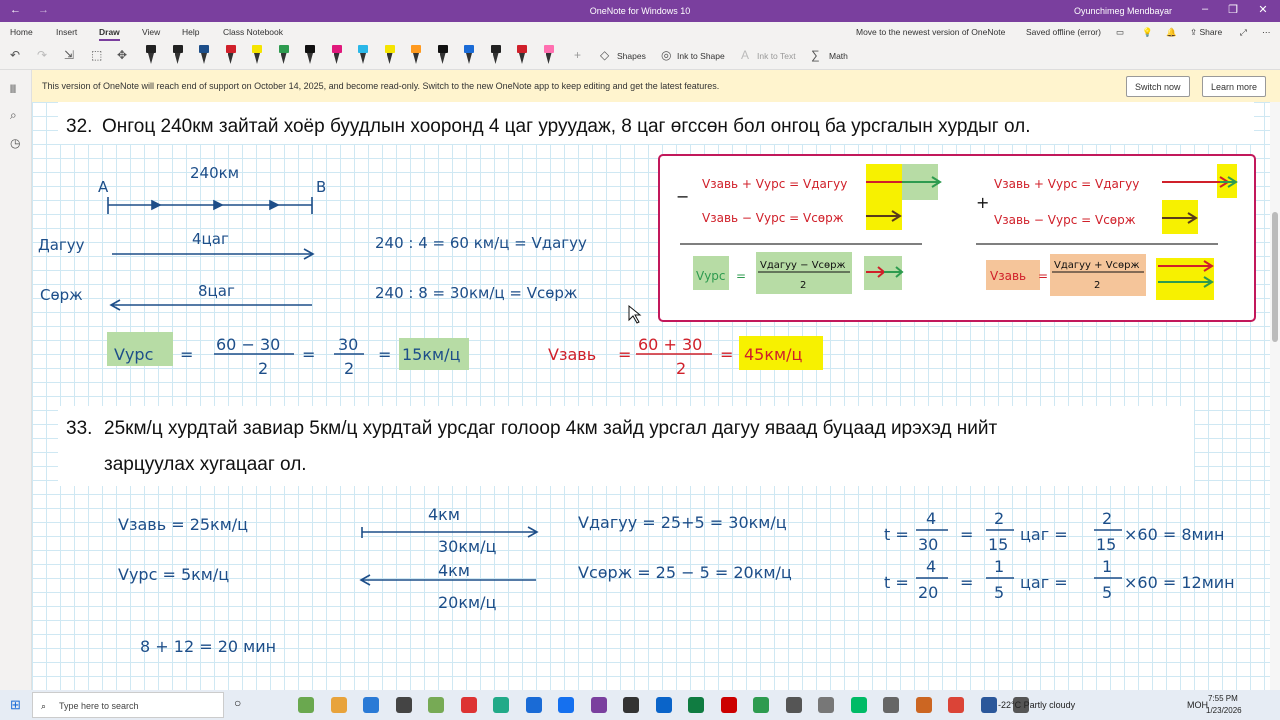 The image size is (1280, 720). I want to click on minimize-icon: –, so click(1205, 9).